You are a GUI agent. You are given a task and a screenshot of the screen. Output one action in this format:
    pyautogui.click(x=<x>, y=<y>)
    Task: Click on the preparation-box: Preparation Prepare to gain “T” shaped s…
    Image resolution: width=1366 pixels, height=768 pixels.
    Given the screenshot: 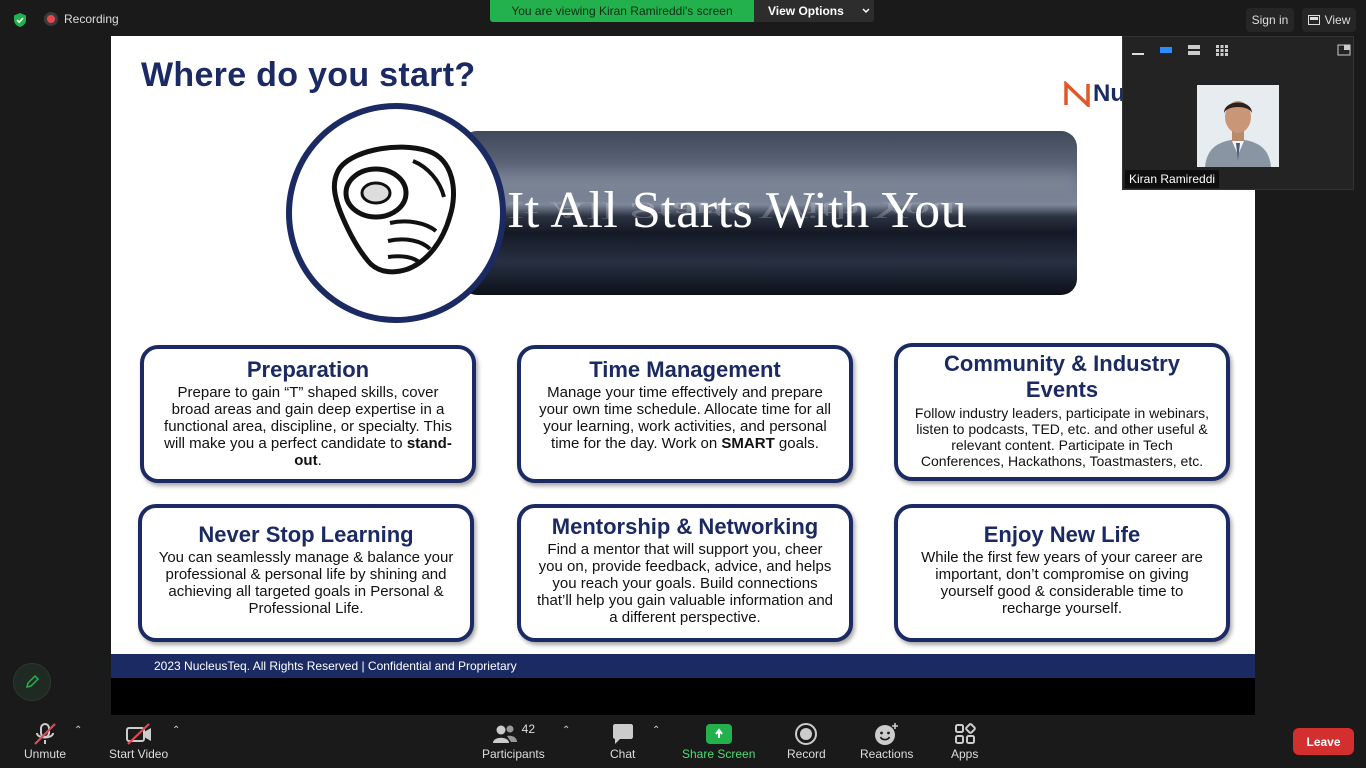 What is the action you would take?
    pyautogui.click(x=308, y=414)
    